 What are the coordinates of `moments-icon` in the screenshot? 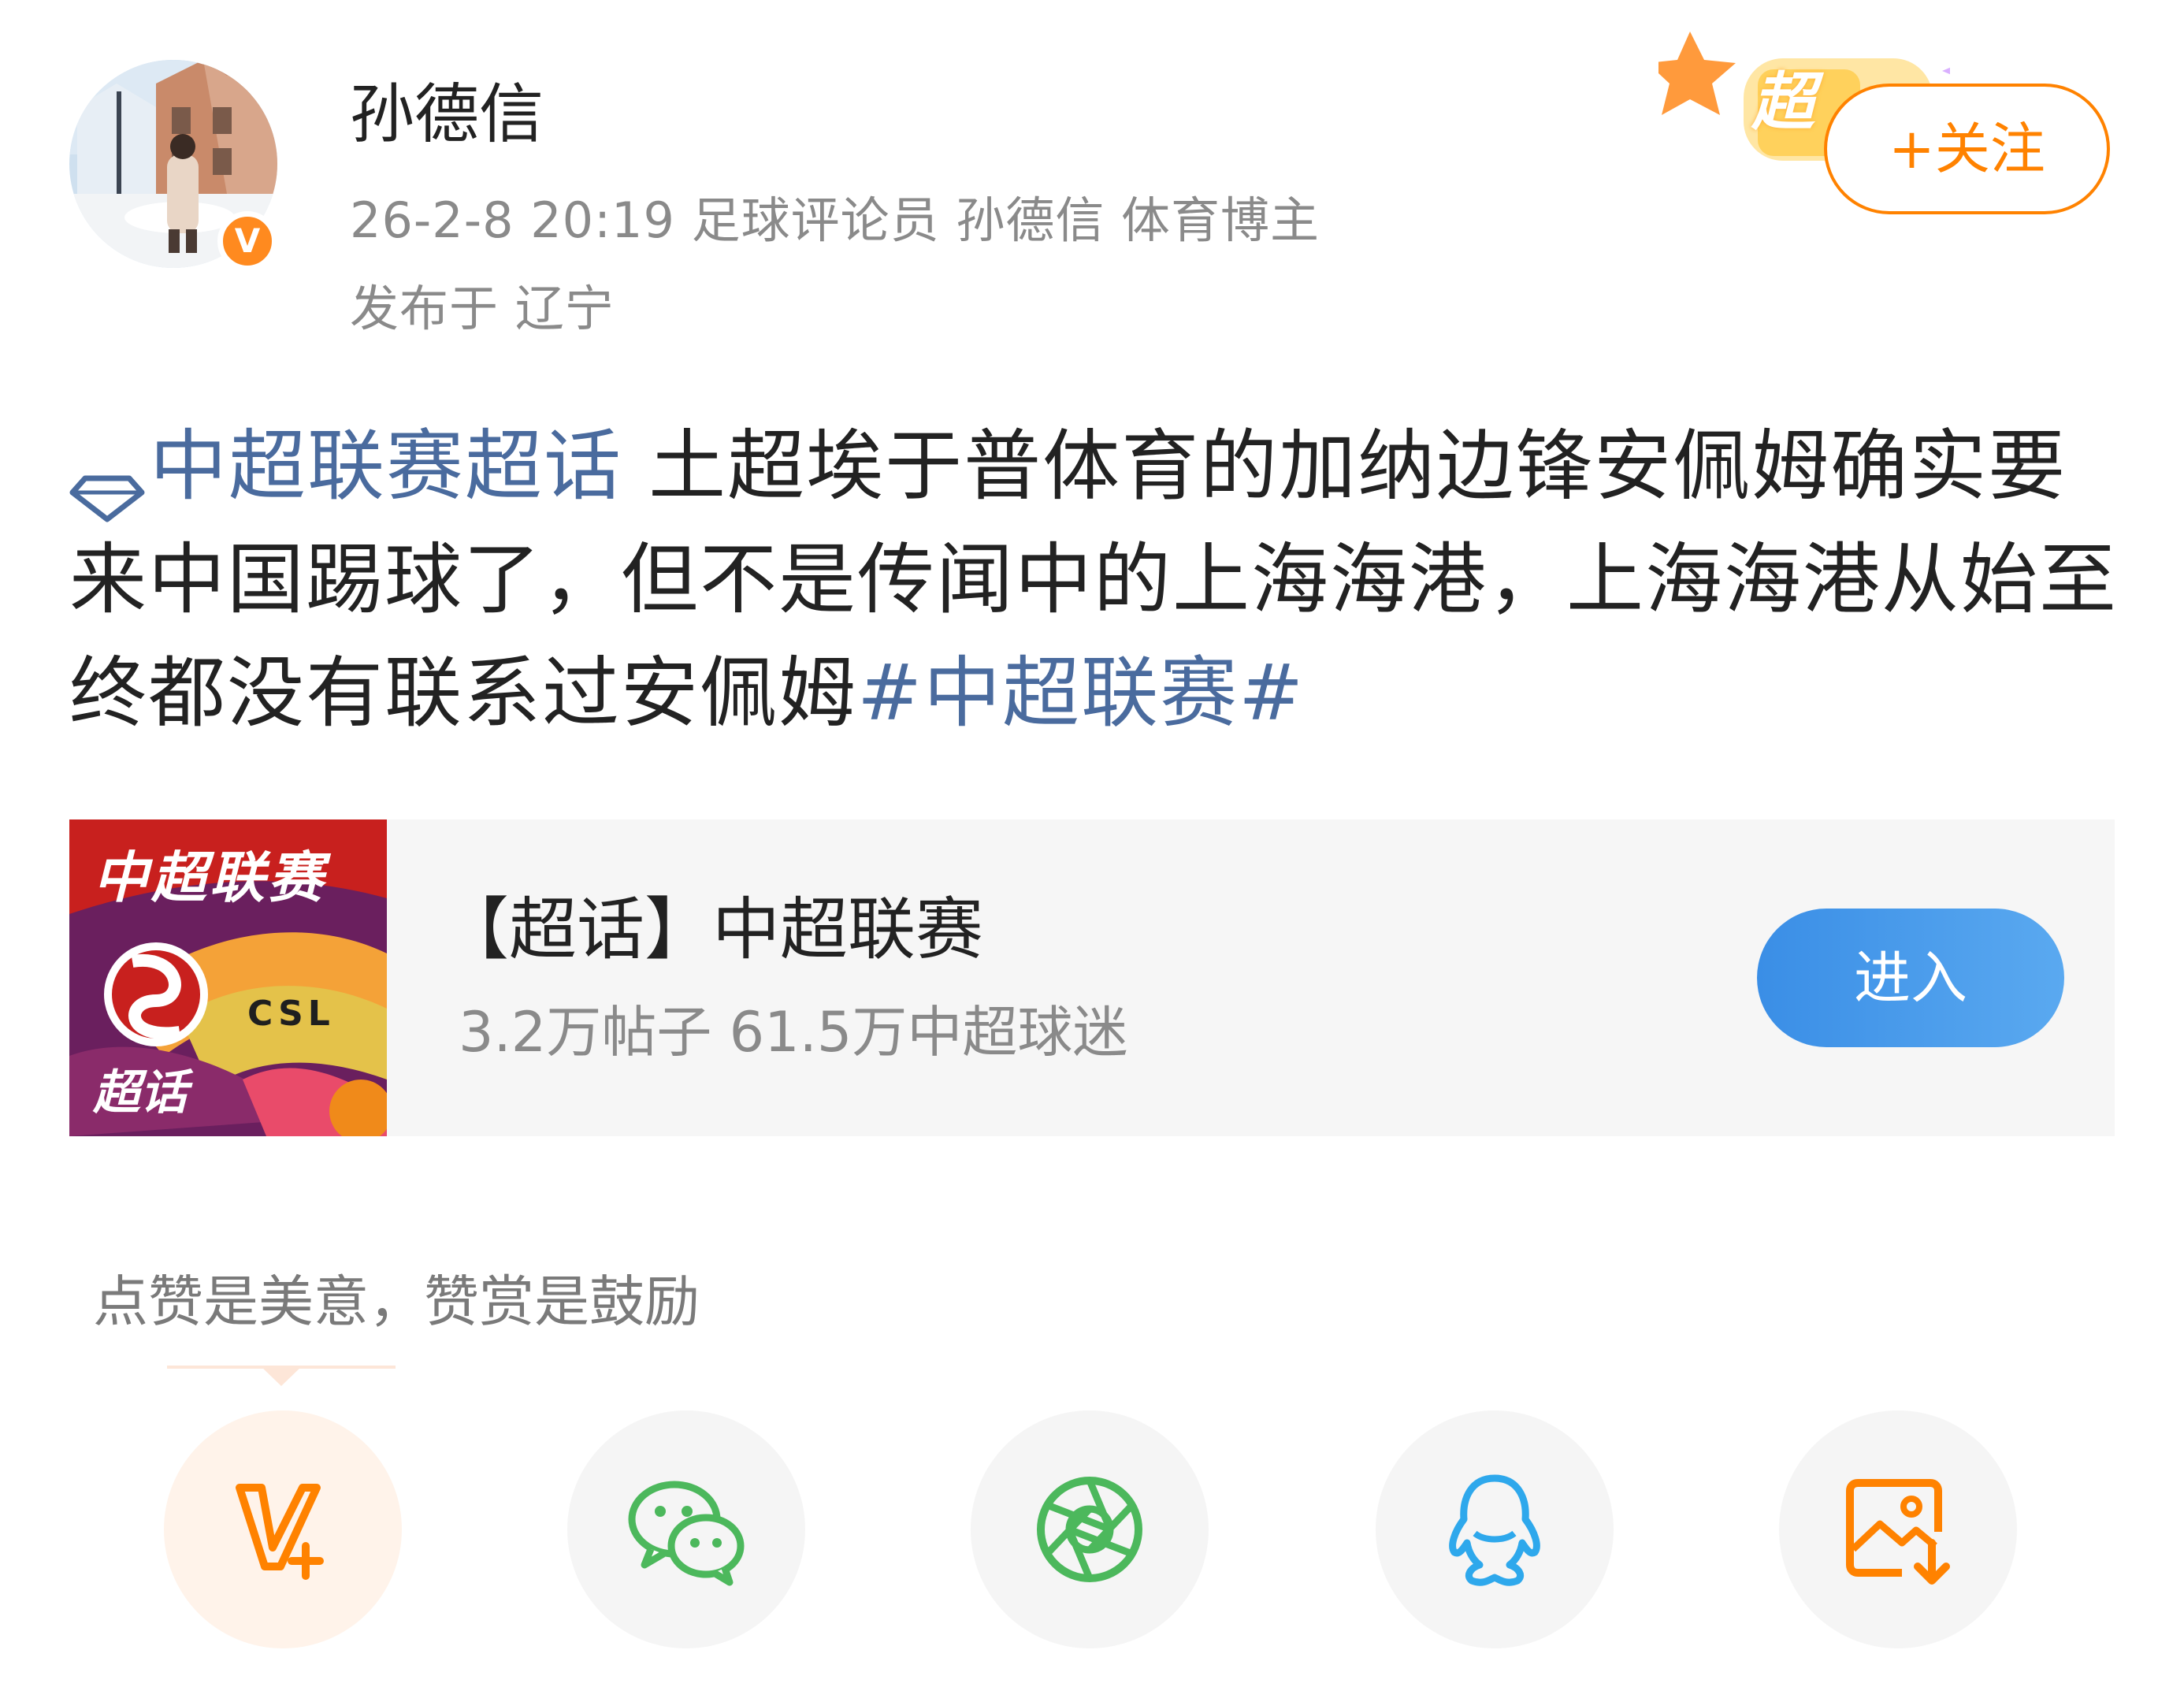 It's located at (1089, 1530).